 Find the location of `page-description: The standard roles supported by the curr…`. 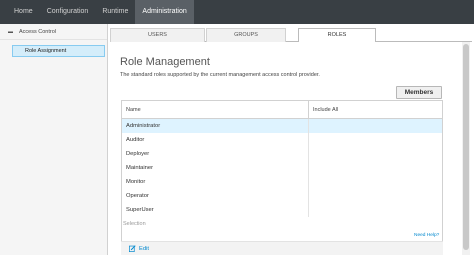

page-description: The standard roles supported by the curr… is located at coordinates (220, 75).